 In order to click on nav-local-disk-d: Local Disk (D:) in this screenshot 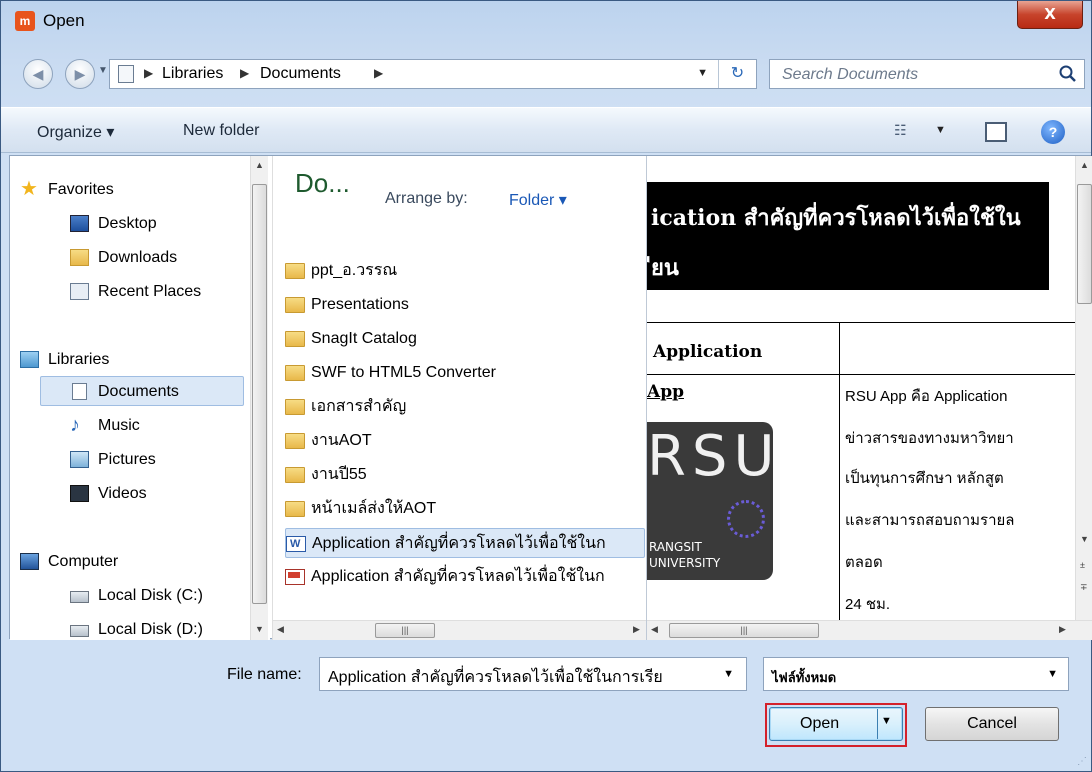, I will do `click(136, 628)`.